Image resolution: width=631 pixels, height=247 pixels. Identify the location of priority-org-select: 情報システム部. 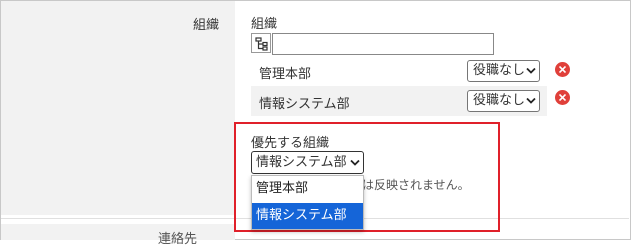
(307, 162).